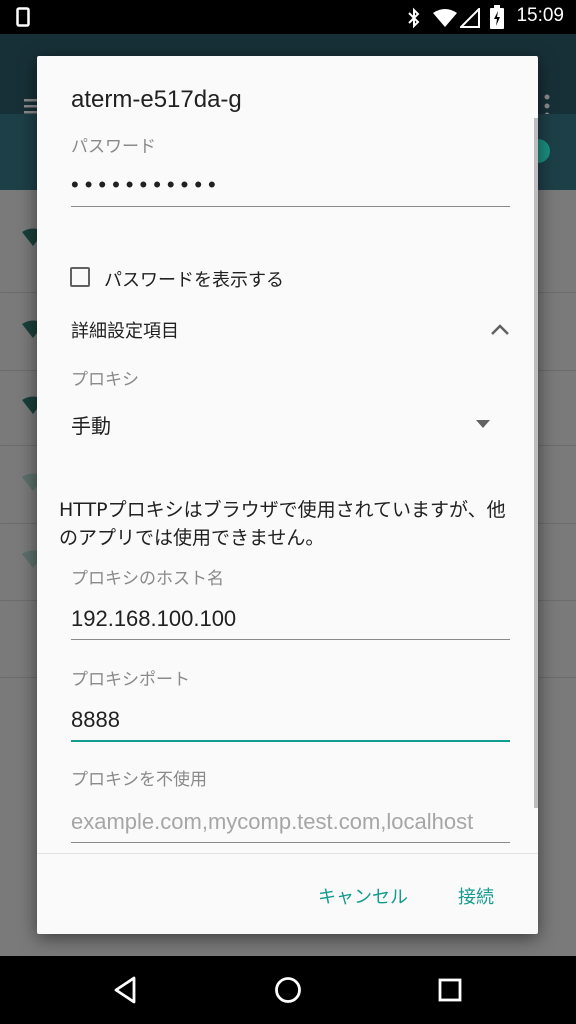 This screenshot has height=1024, width=576. Describe the element at coordinates (282, 524) in the screenshot. I see `http-proxy-notice: HTTPプロキシはブラウザで使用されていますが、他のアプリでは使用できません。` at that location.